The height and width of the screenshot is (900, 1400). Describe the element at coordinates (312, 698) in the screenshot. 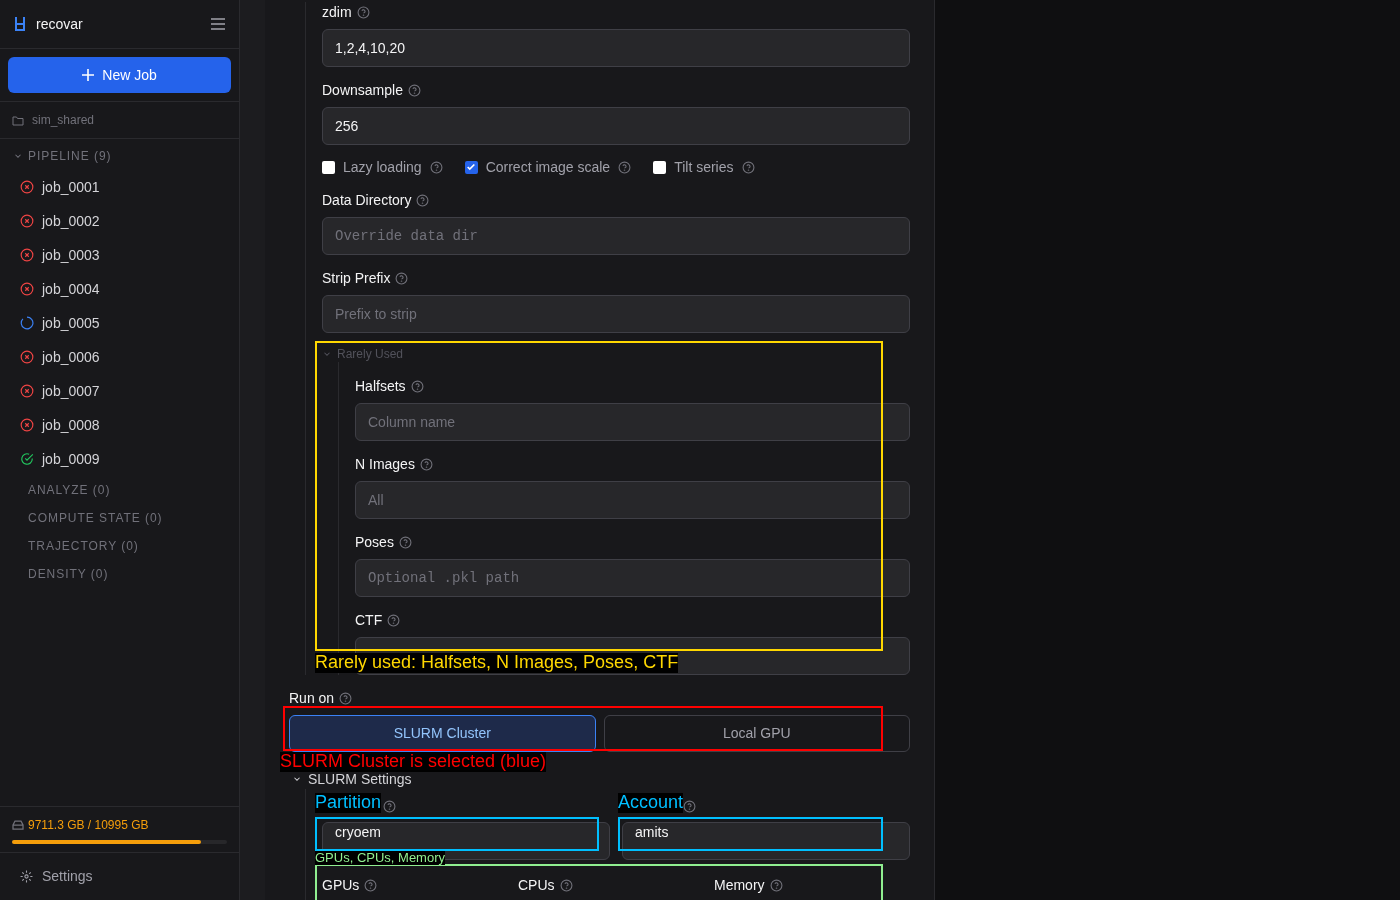

I see `field-label: Run on` at that location.